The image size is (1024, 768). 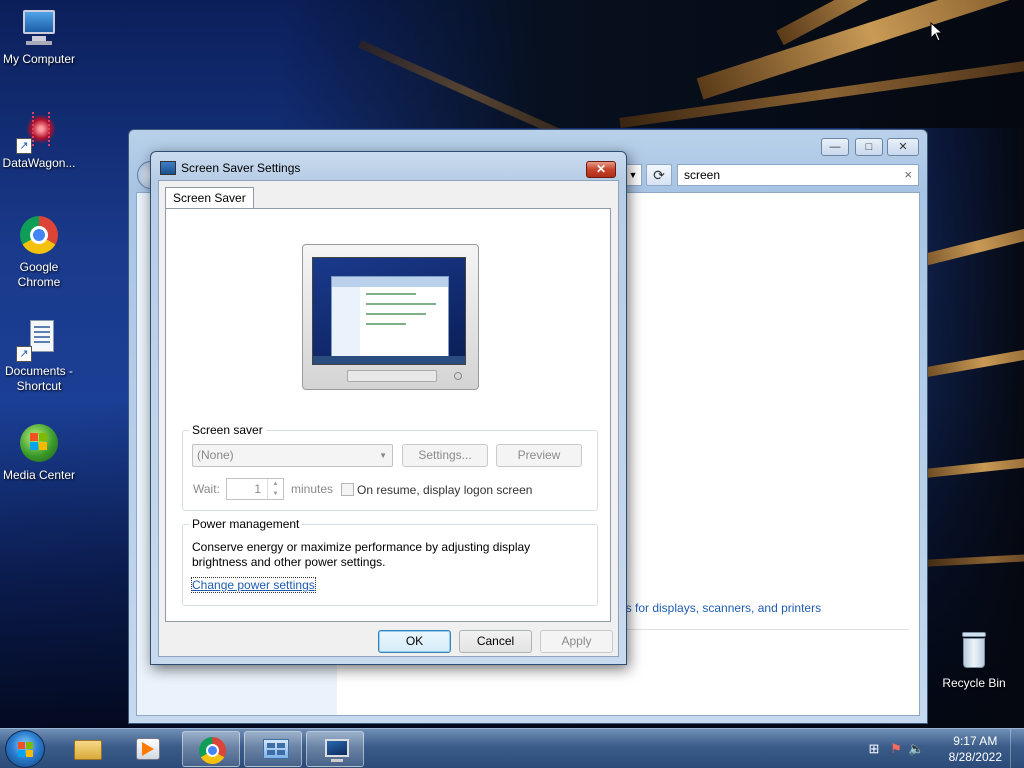 What do you see at coordinates (253, 585) in the screenshot?
I see `change-power-settings-link: Change power settings` at bounding box center [253, 585].